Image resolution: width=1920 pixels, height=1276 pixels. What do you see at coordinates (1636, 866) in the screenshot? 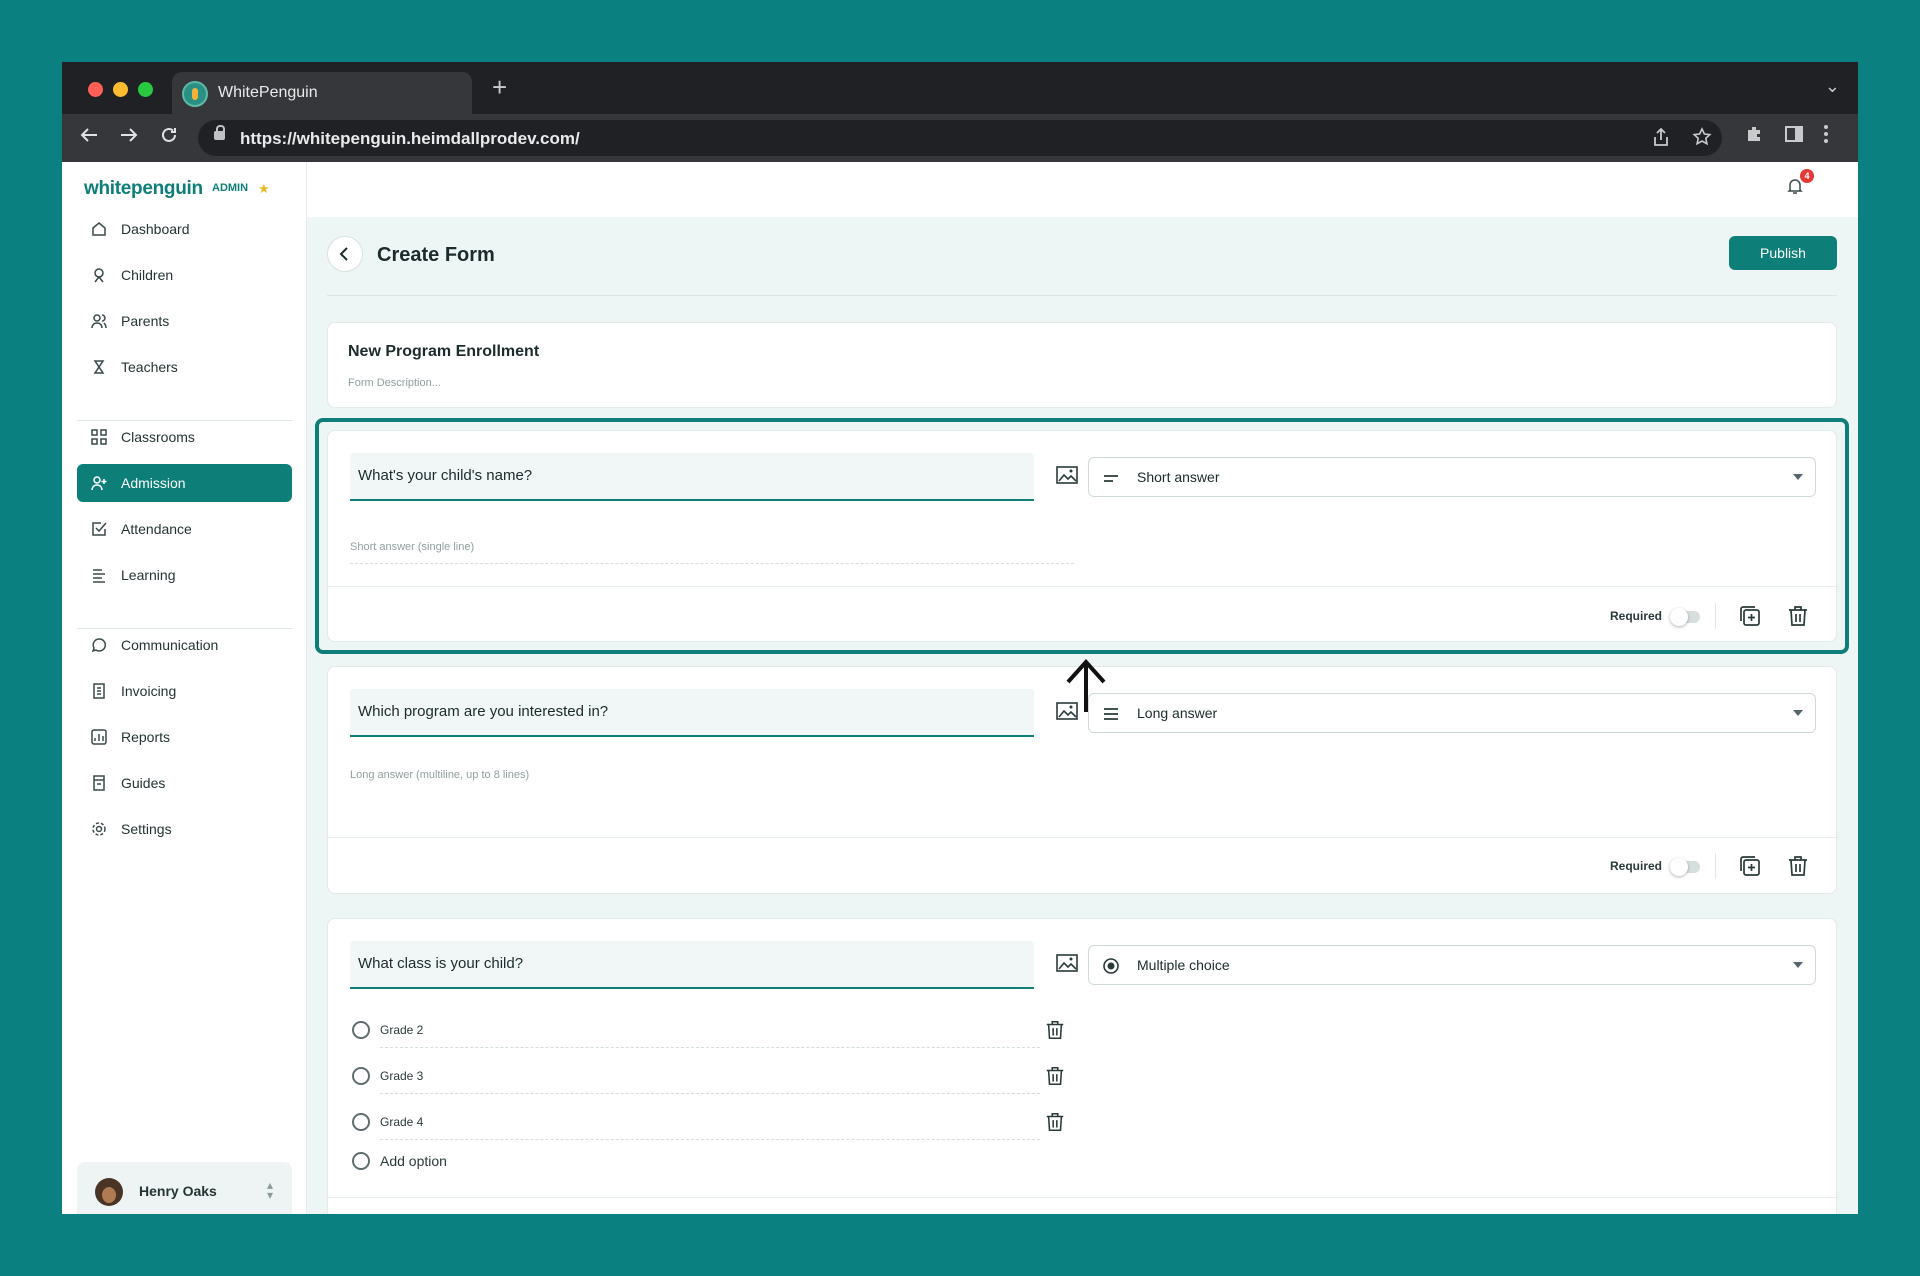
I see `required-label: Required` at bounding box center [1636, 866].